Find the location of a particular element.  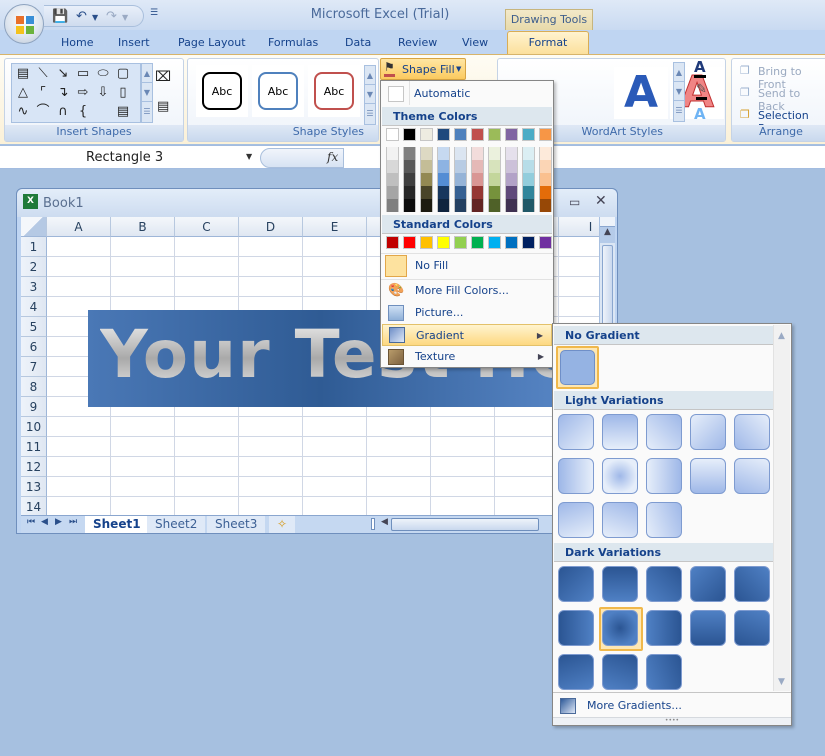

row-header: 7 is located at coordinates (34, 367).